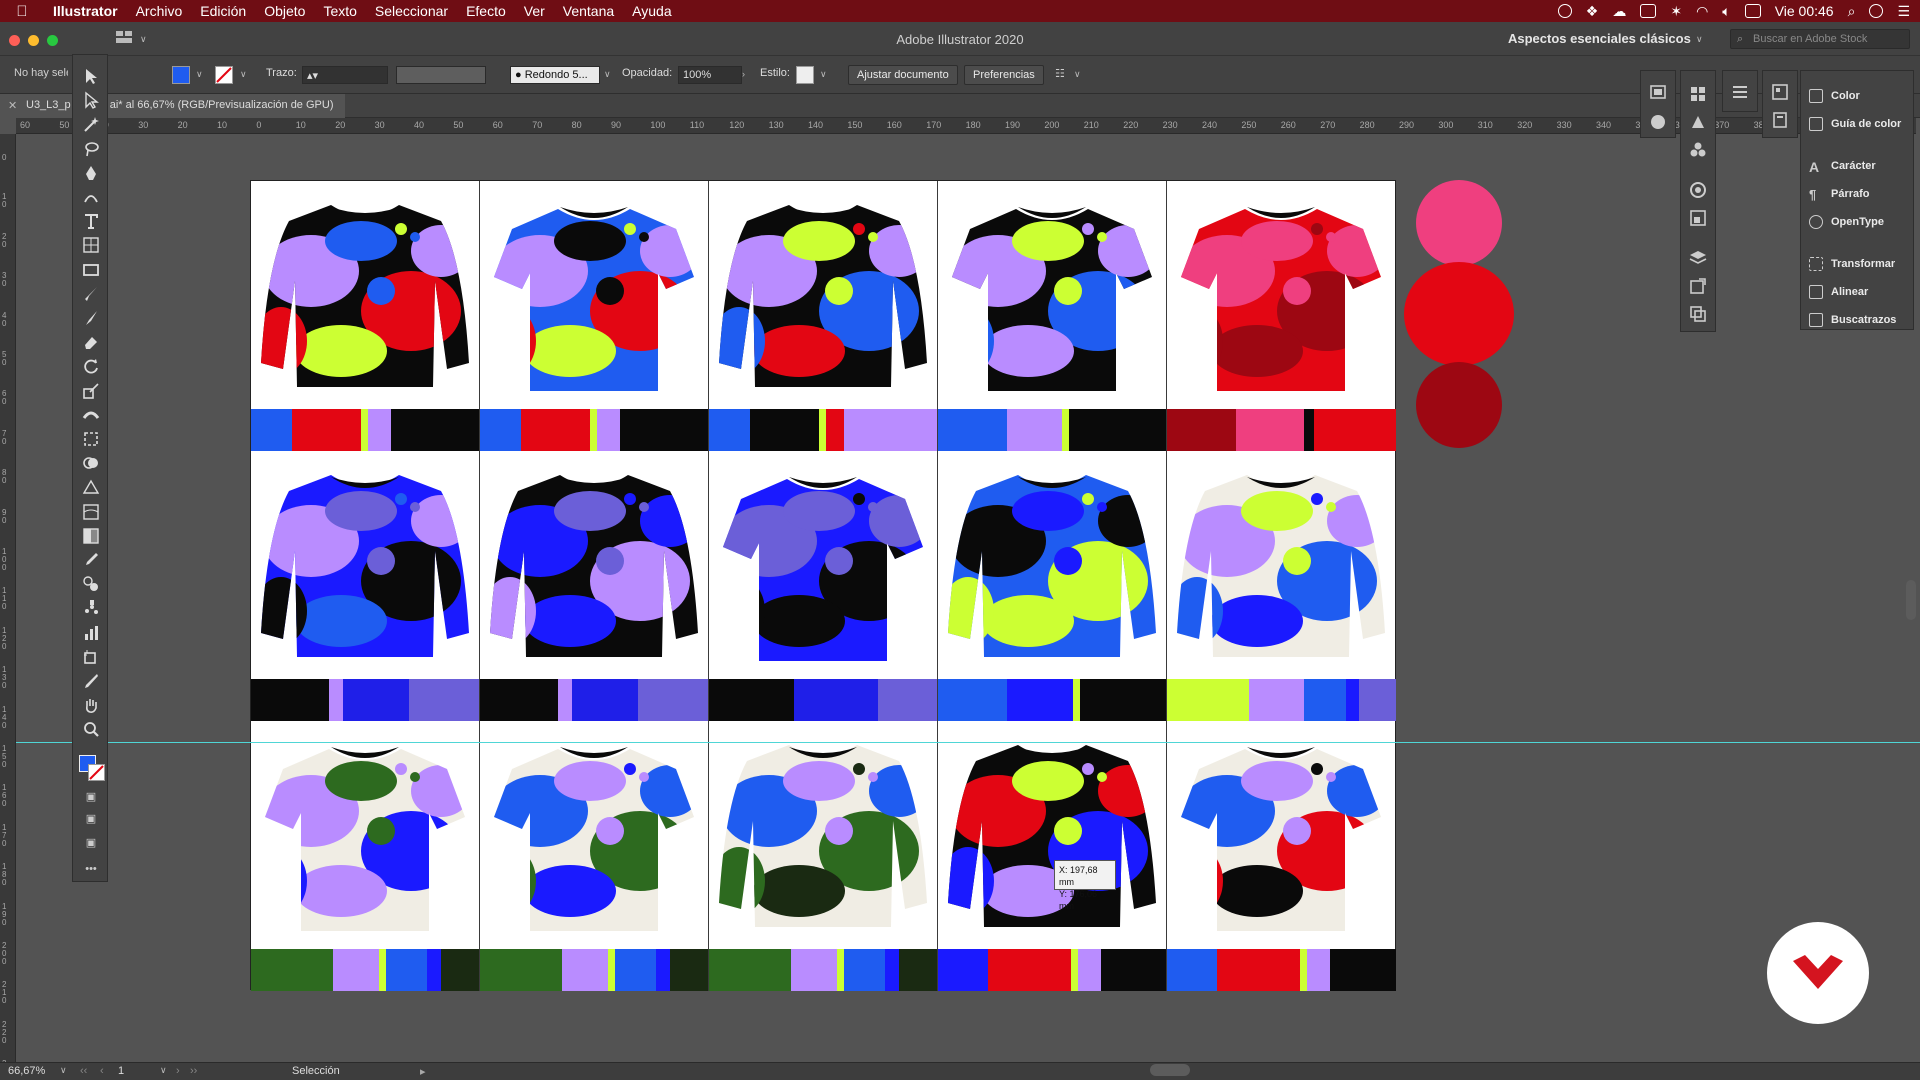 This screenshot has height=1080, width=1920. Describe the element at coordinates (1834, 96) in the screenshot. I see `panel-color: Color` at that location.